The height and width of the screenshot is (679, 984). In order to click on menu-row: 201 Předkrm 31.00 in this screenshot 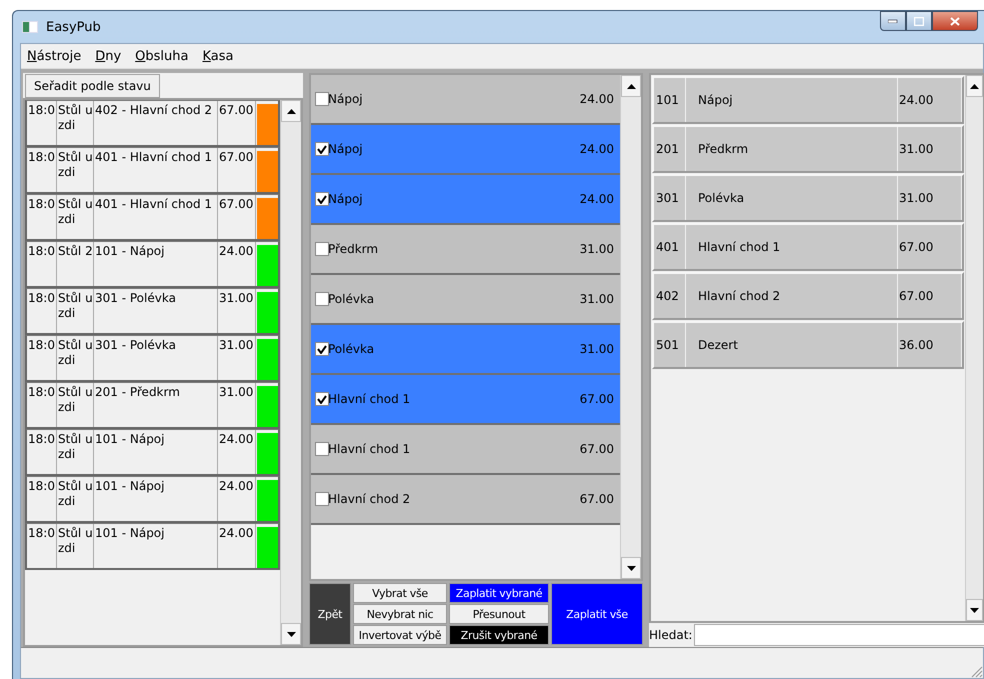, I will do `click(808, 149)`.